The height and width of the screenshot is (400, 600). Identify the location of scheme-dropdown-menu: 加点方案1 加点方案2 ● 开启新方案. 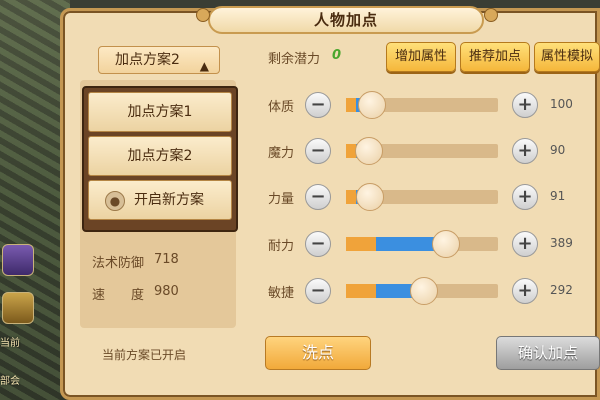
(160, 159).